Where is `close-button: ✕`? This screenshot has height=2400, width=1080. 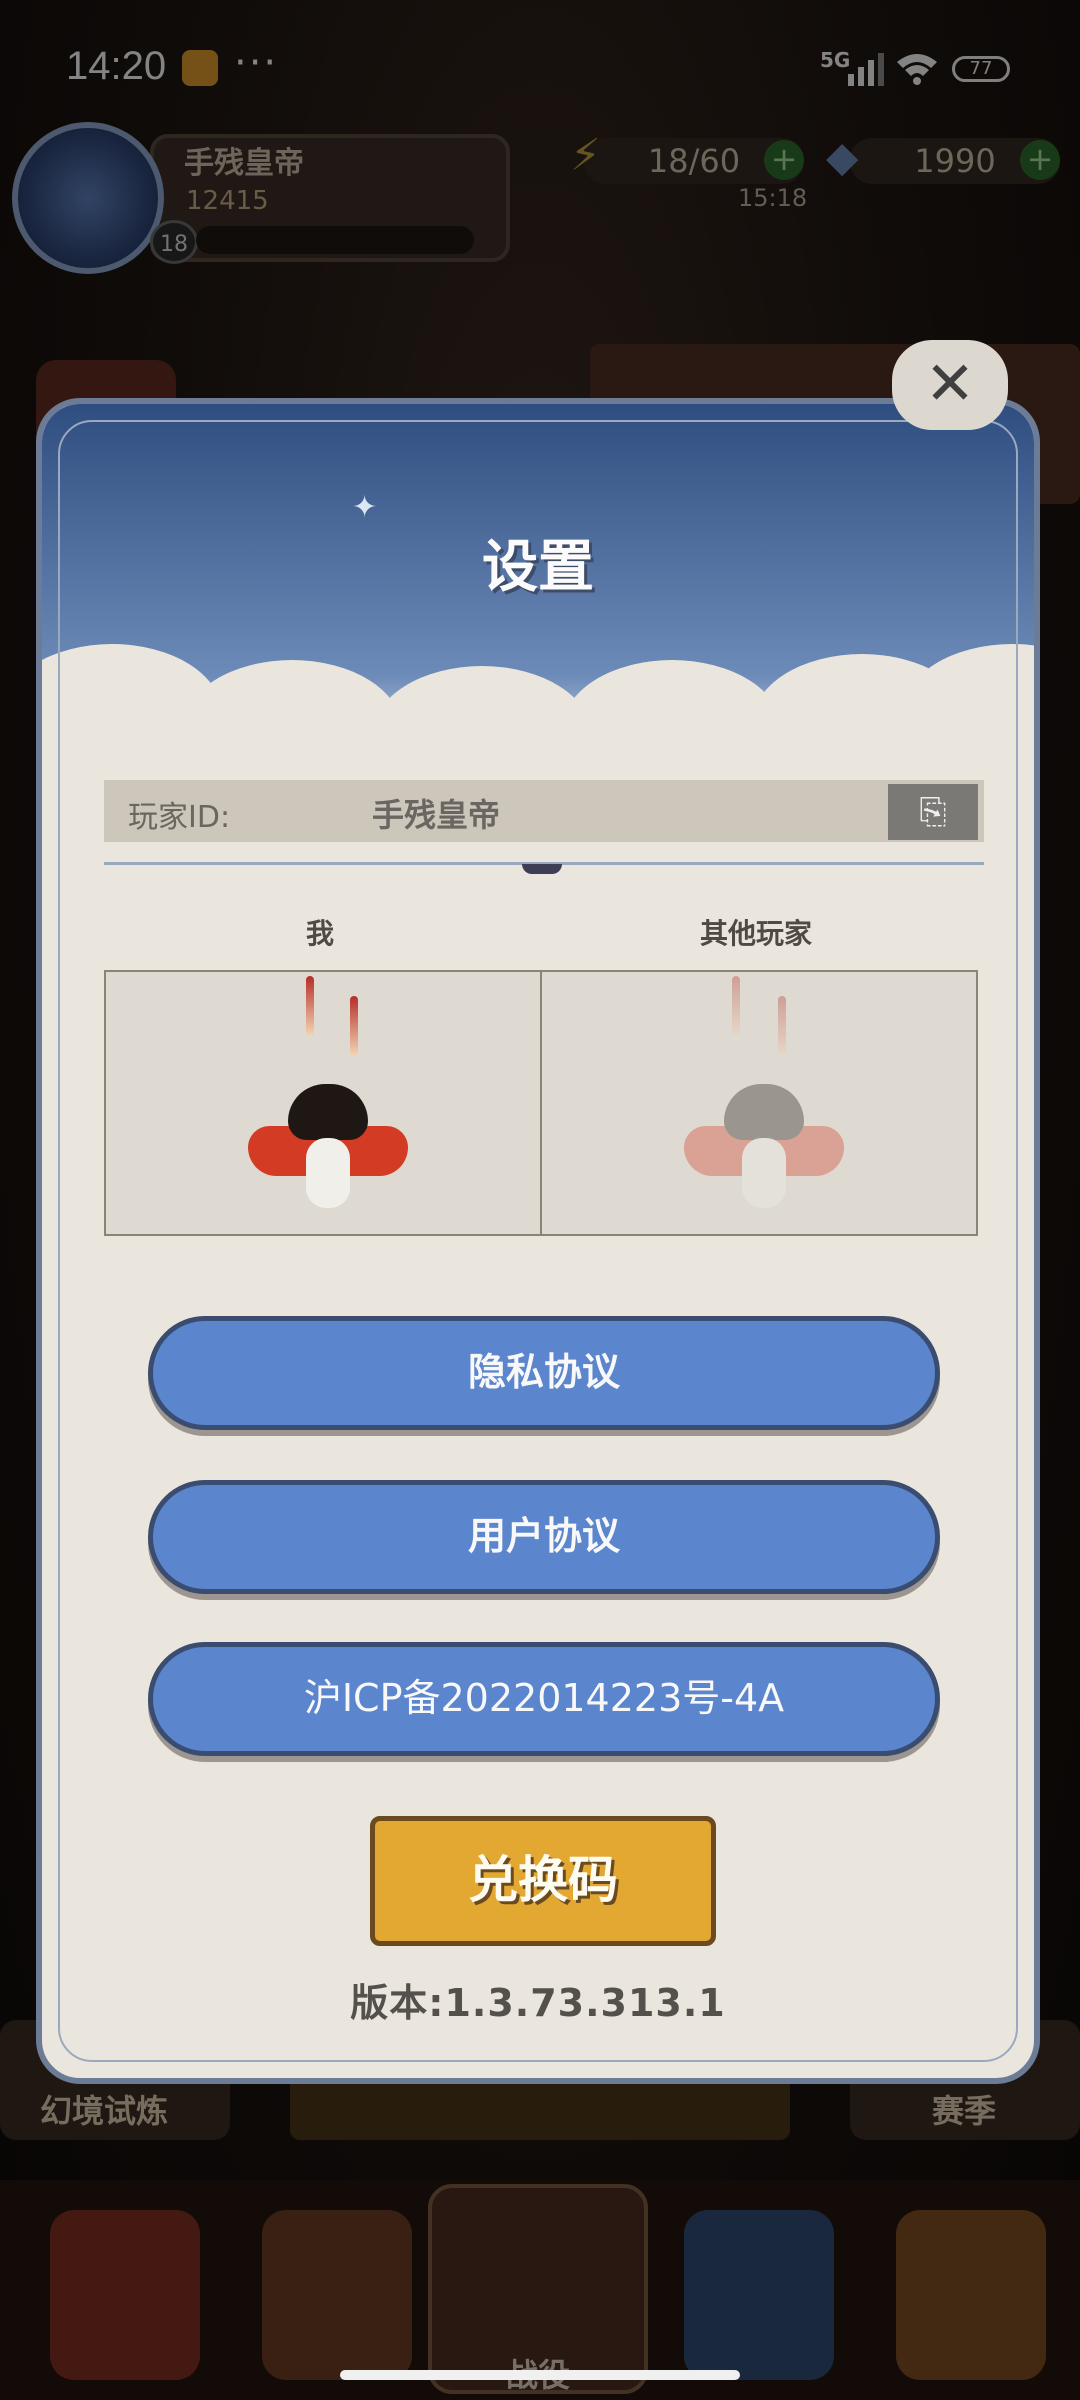
close-button: ✕ is located at coordinates (950, 385).